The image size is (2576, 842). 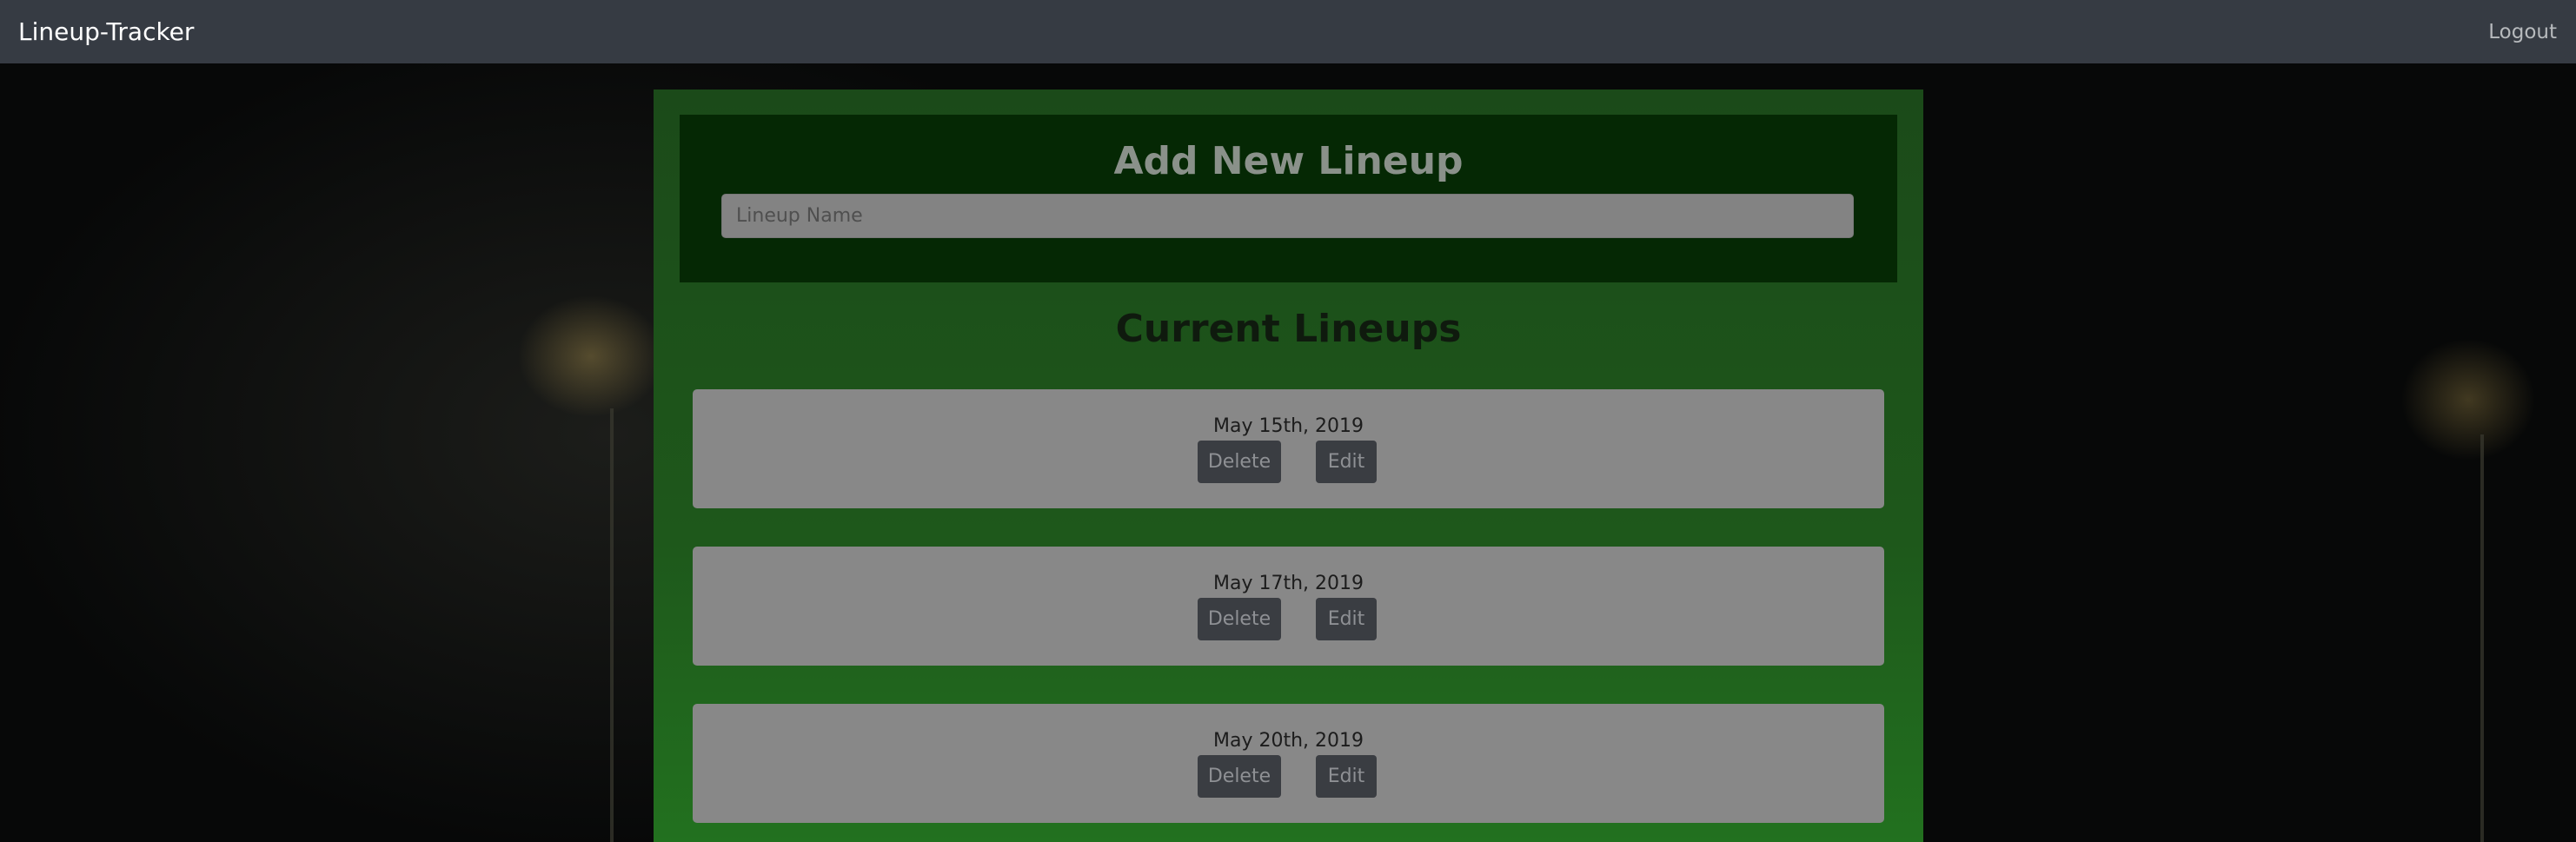 What do you see at coordinates (1288, 583) in the screenshot?
I see `lineup-date: May 17th, 2019` at bounding box center [1288, 583].